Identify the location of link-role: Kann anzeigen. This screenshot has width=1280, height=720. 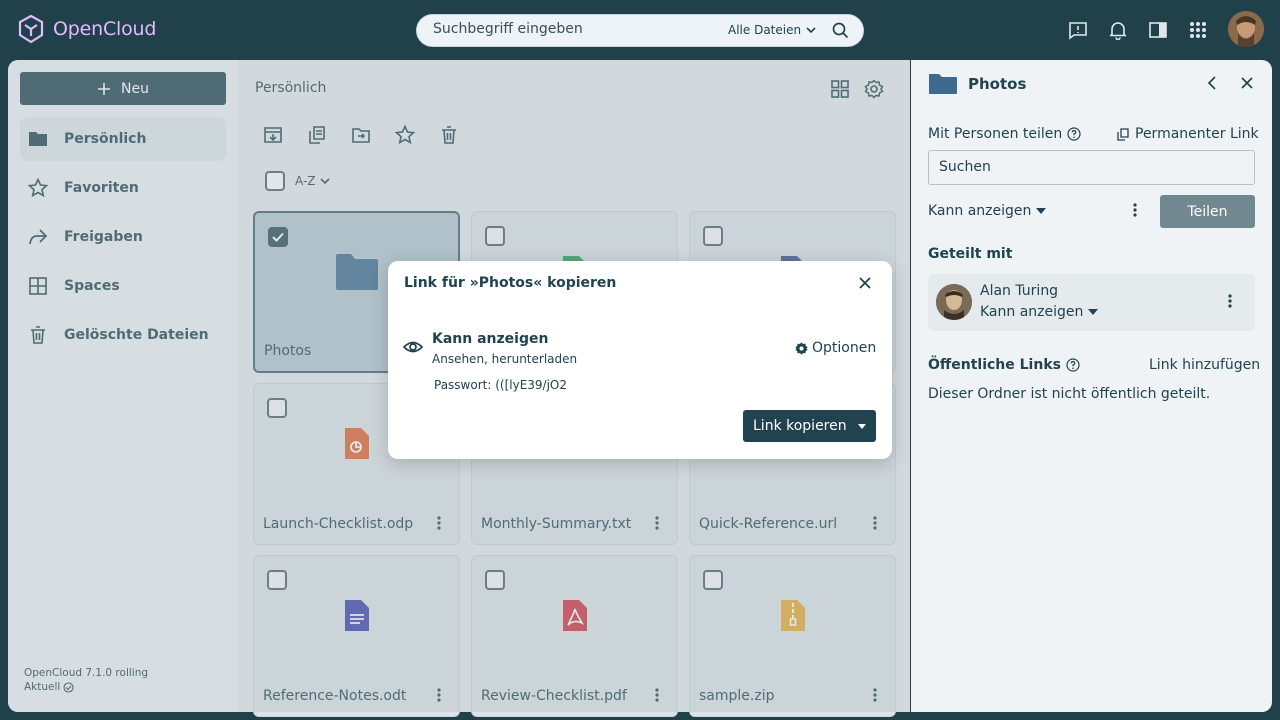
(490, 339).